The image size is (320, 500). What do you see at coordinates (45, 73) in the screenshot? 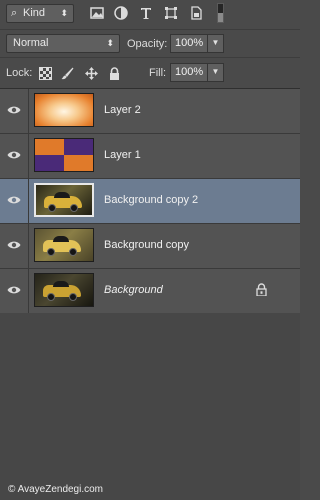
I see `lock-transparent-pixels-icon` at bounding box center [45, 73].